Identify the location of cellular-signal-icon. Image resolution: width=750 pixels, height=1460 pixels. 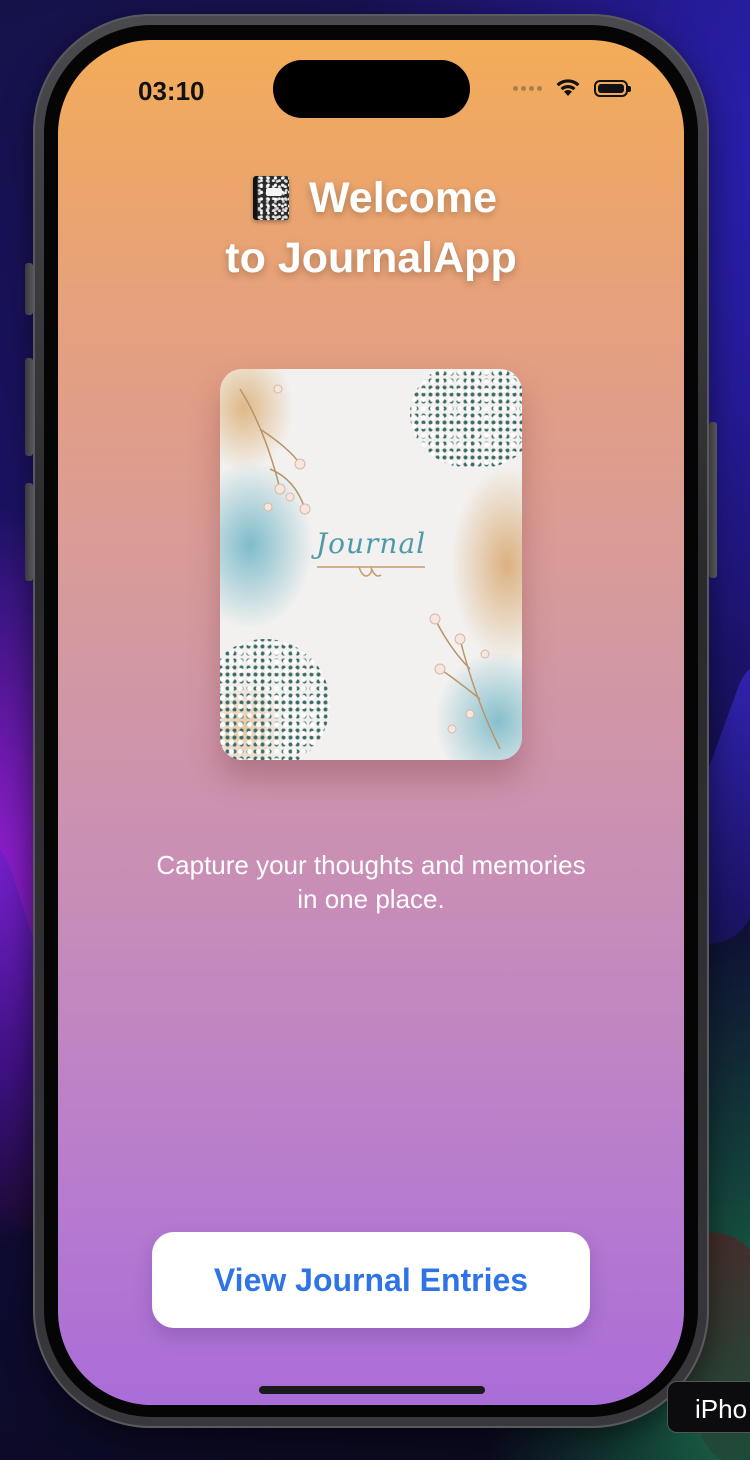
(527, 88).